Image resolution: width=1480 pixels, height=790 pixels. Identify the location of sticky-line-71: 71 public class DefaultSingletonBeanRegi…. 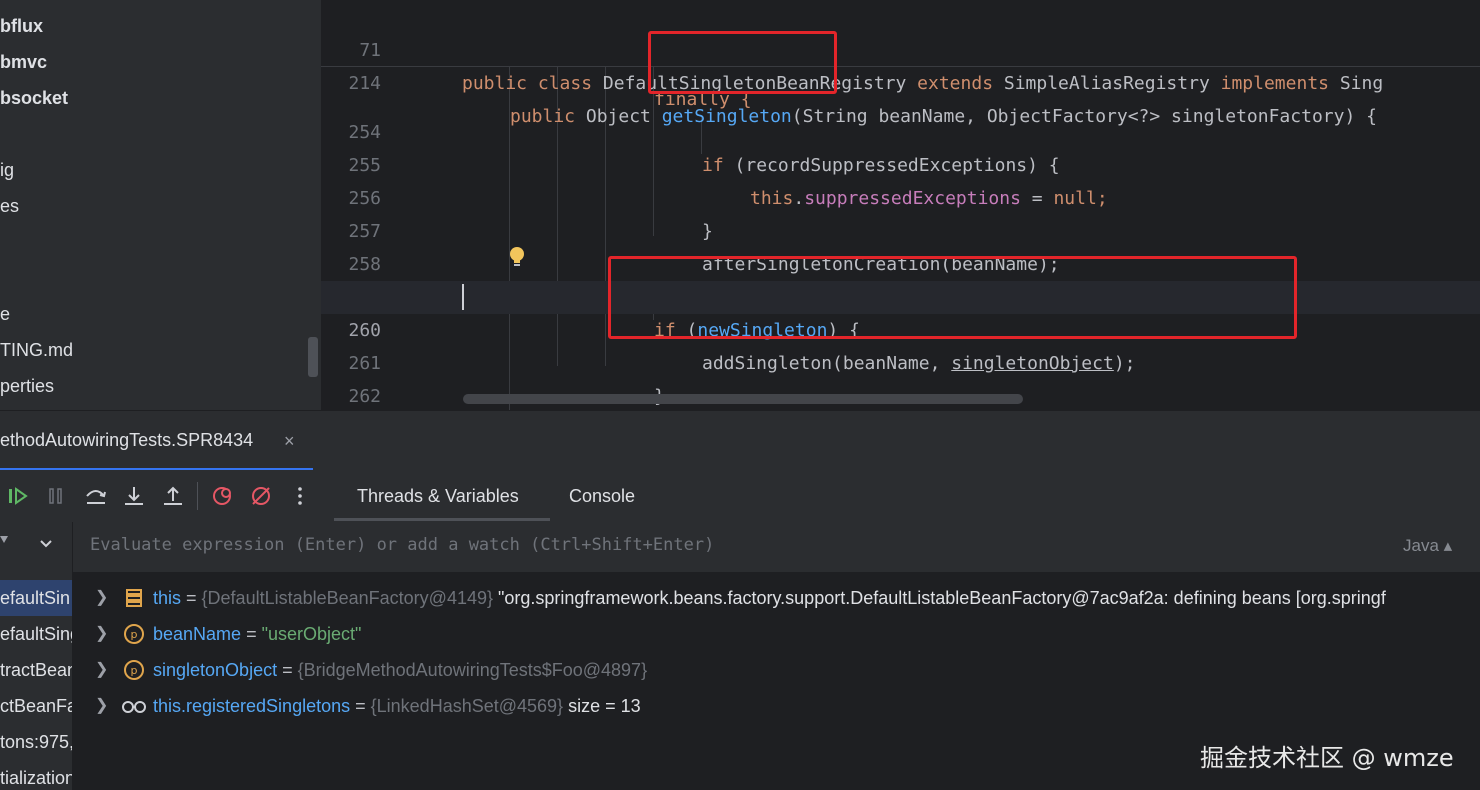
(900, 47).